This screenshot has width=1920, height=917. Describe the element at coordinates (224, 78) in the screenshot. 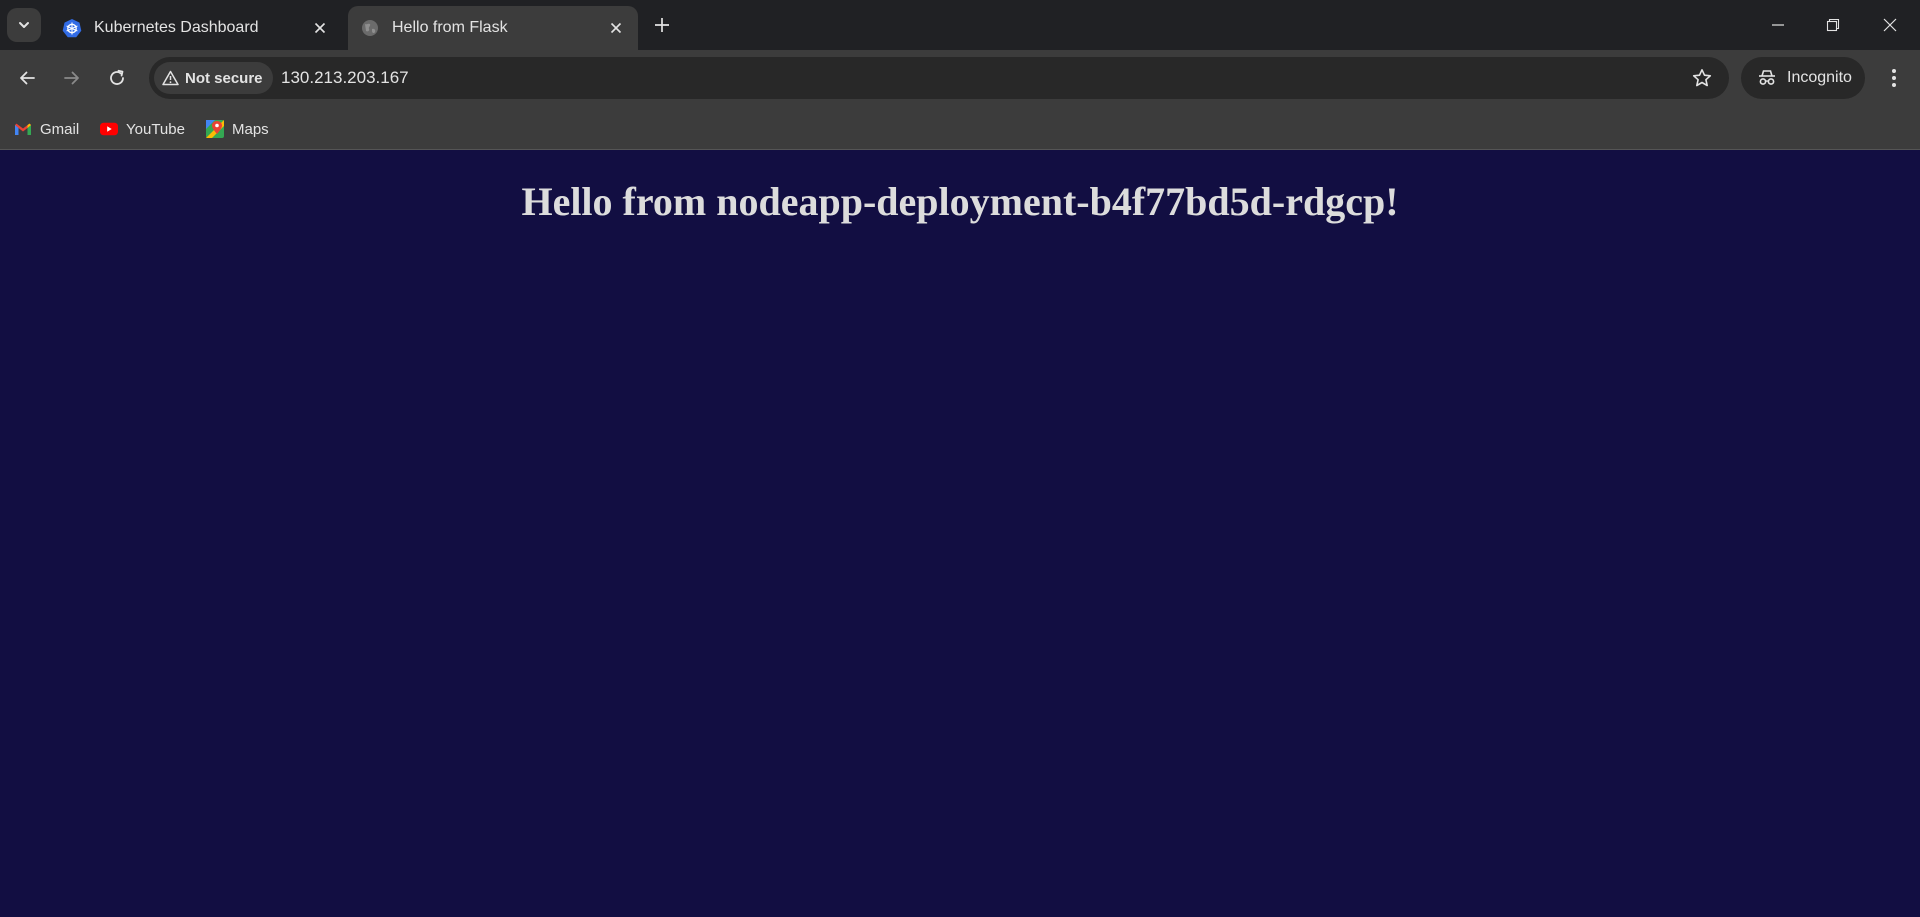

I see `security-label: Not secure` at that location.